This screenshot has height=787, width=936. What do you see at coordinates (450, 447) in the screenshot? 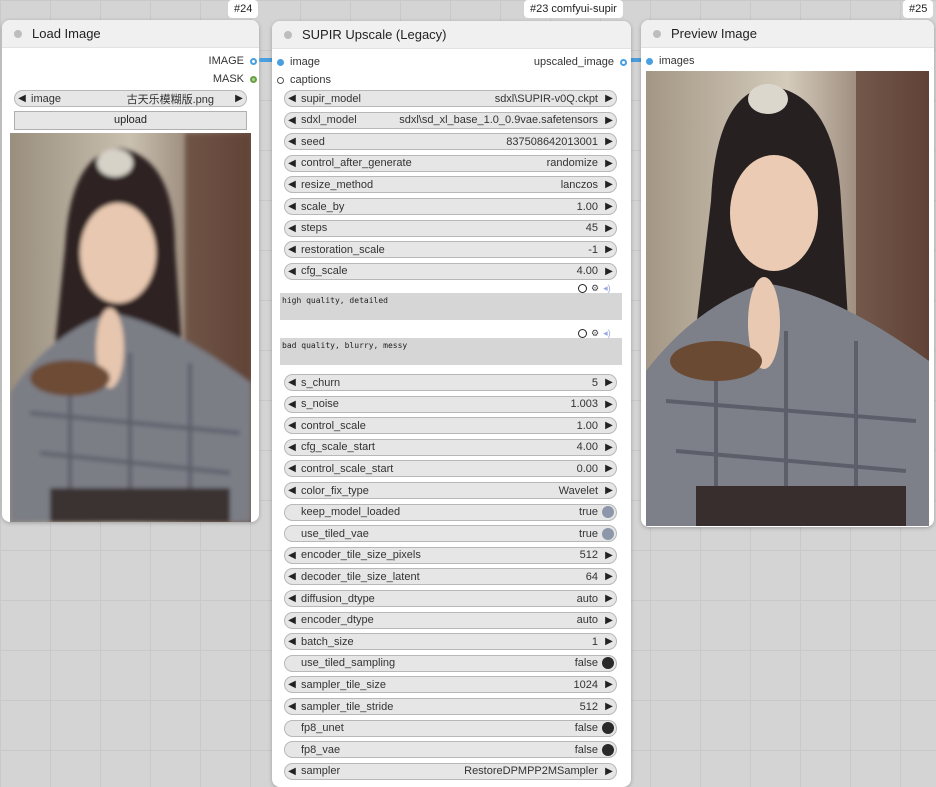
I see `widget-cfg-scale-start: ◀ cfg_scale_start 4.00 ▶` at bounding box center [450, 447].